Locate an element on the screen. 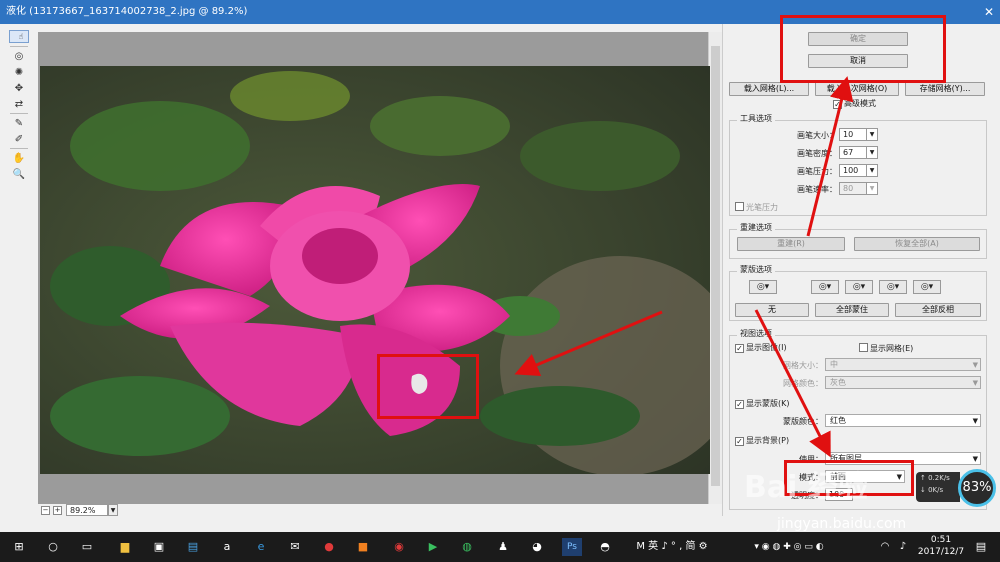 The image size is (1000, 562). photoshop-icon: Ps is located at coordinates (572, 547).